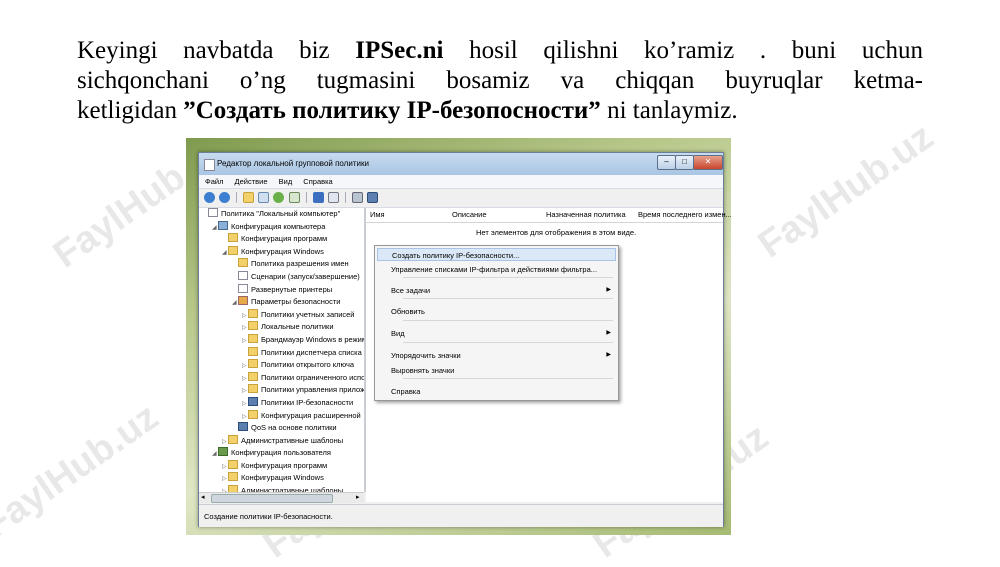 The image size is (1000, 567). I want to click on up-folder-icon, so click(249, 197).